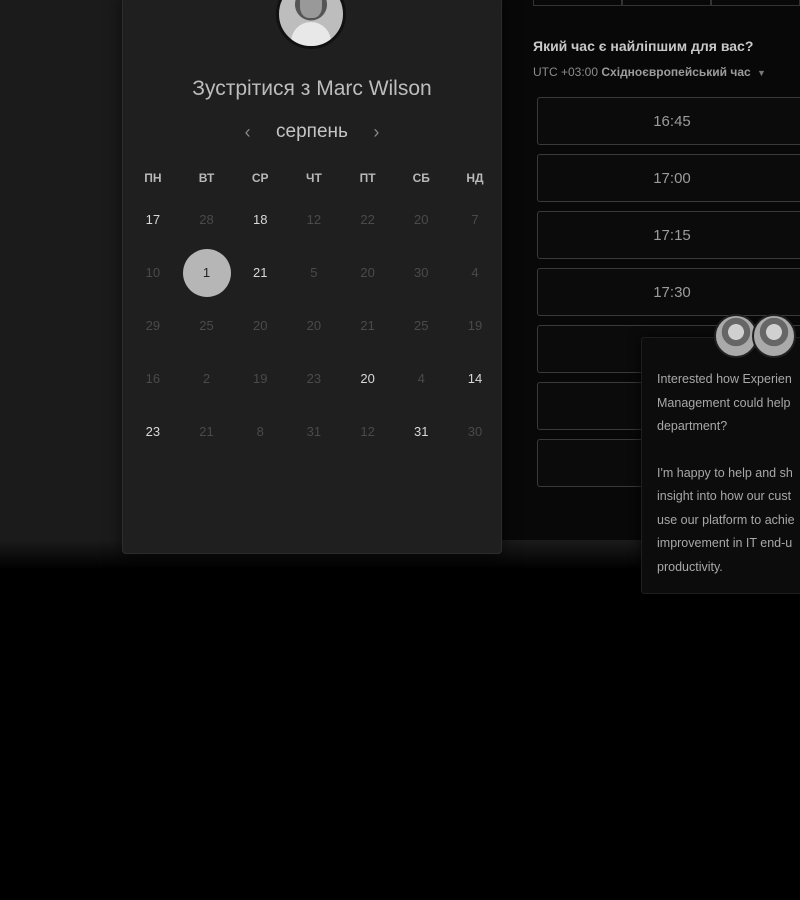  Describe the element at coordinates (206, 378) in the screenshot. I see `calendar-day: 2` at that location.